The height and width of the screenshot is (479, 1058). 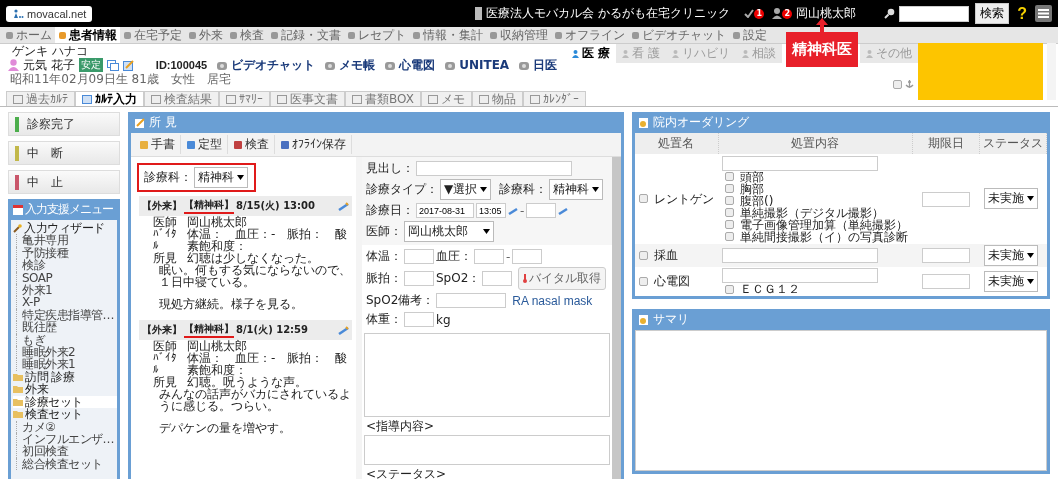 I want to click on menu-item: 予防接種, so click(x=66, y=253).